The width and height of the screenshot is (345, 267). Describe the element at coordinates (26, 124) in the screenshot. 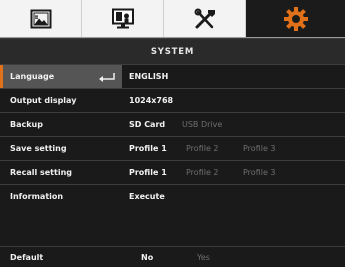

I see `setting-label: Backup` at that location.